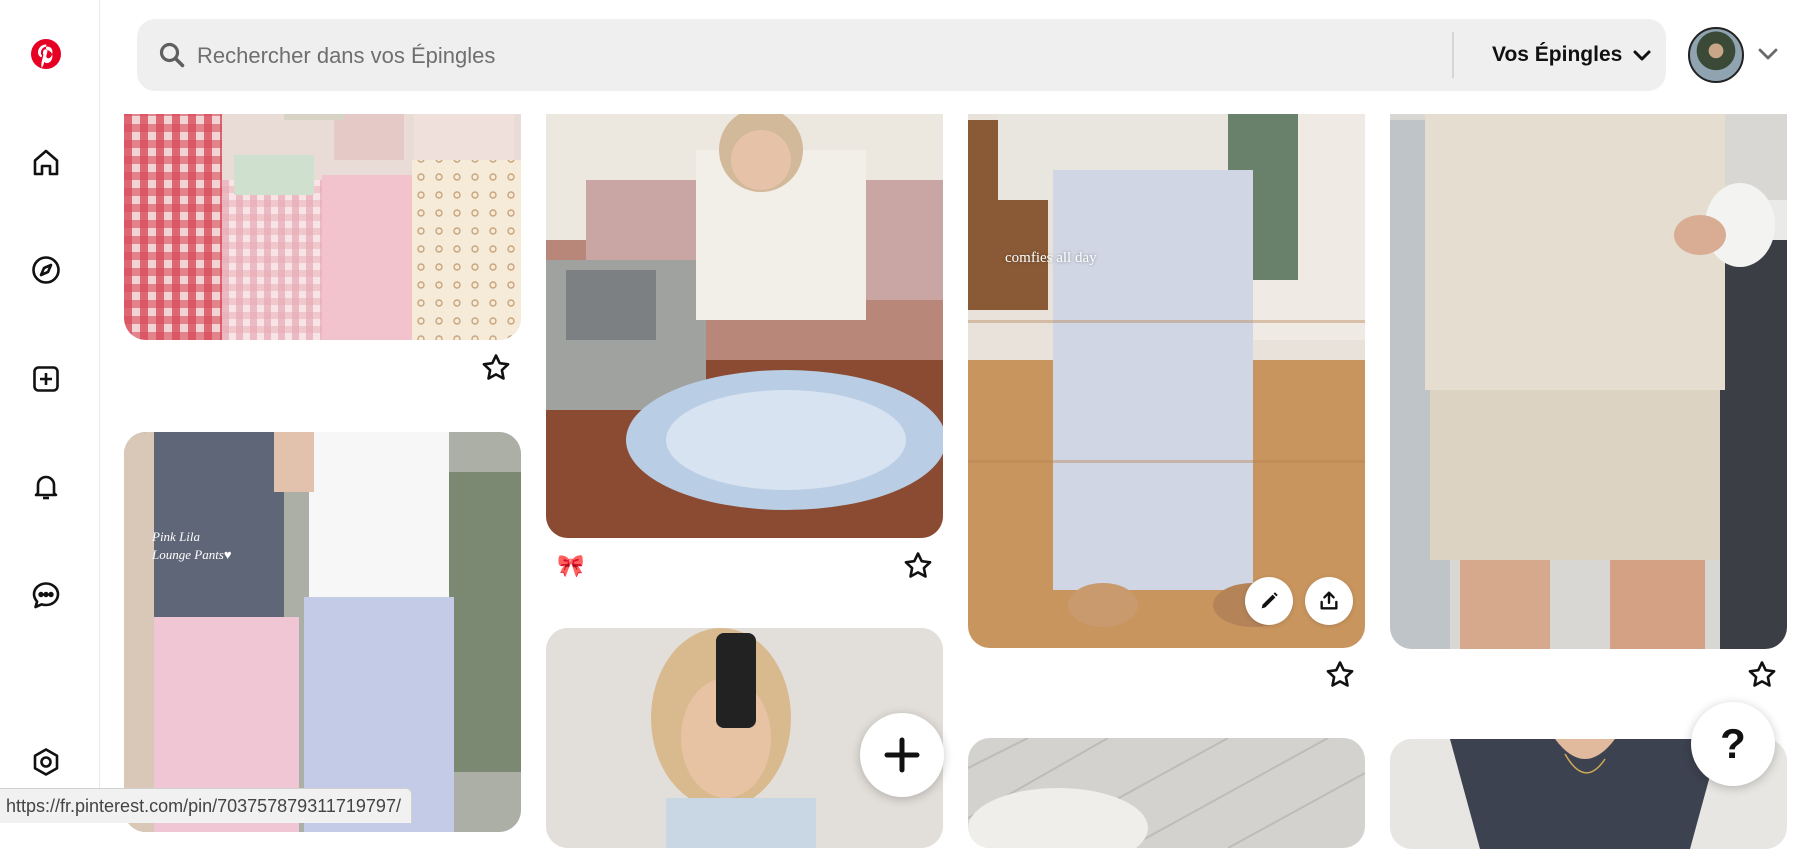  I want to click on account-chevron-down-icon, so click(1768, 54).